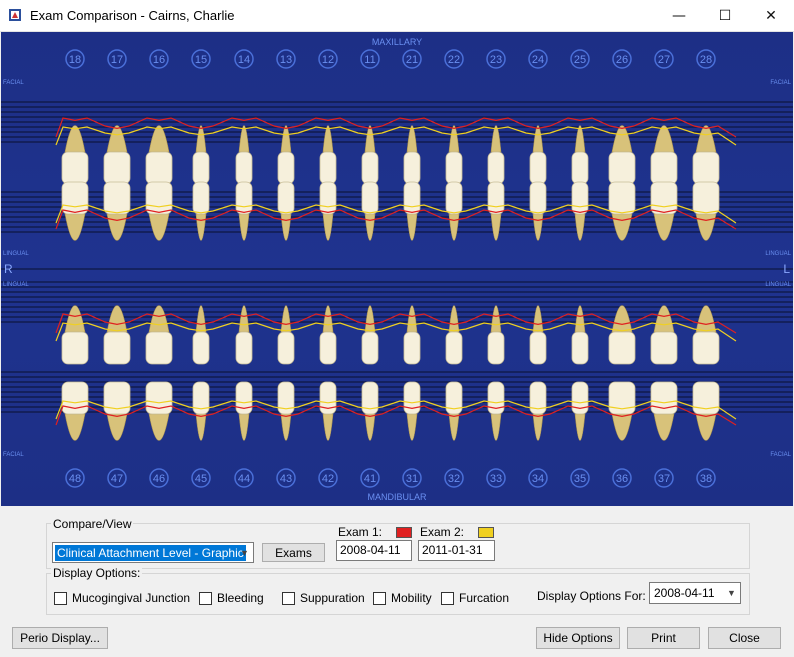  I want to click on title-bar: Exam Comparison - Cairns, Charlie — ☐ ✕, so click(397, 16).